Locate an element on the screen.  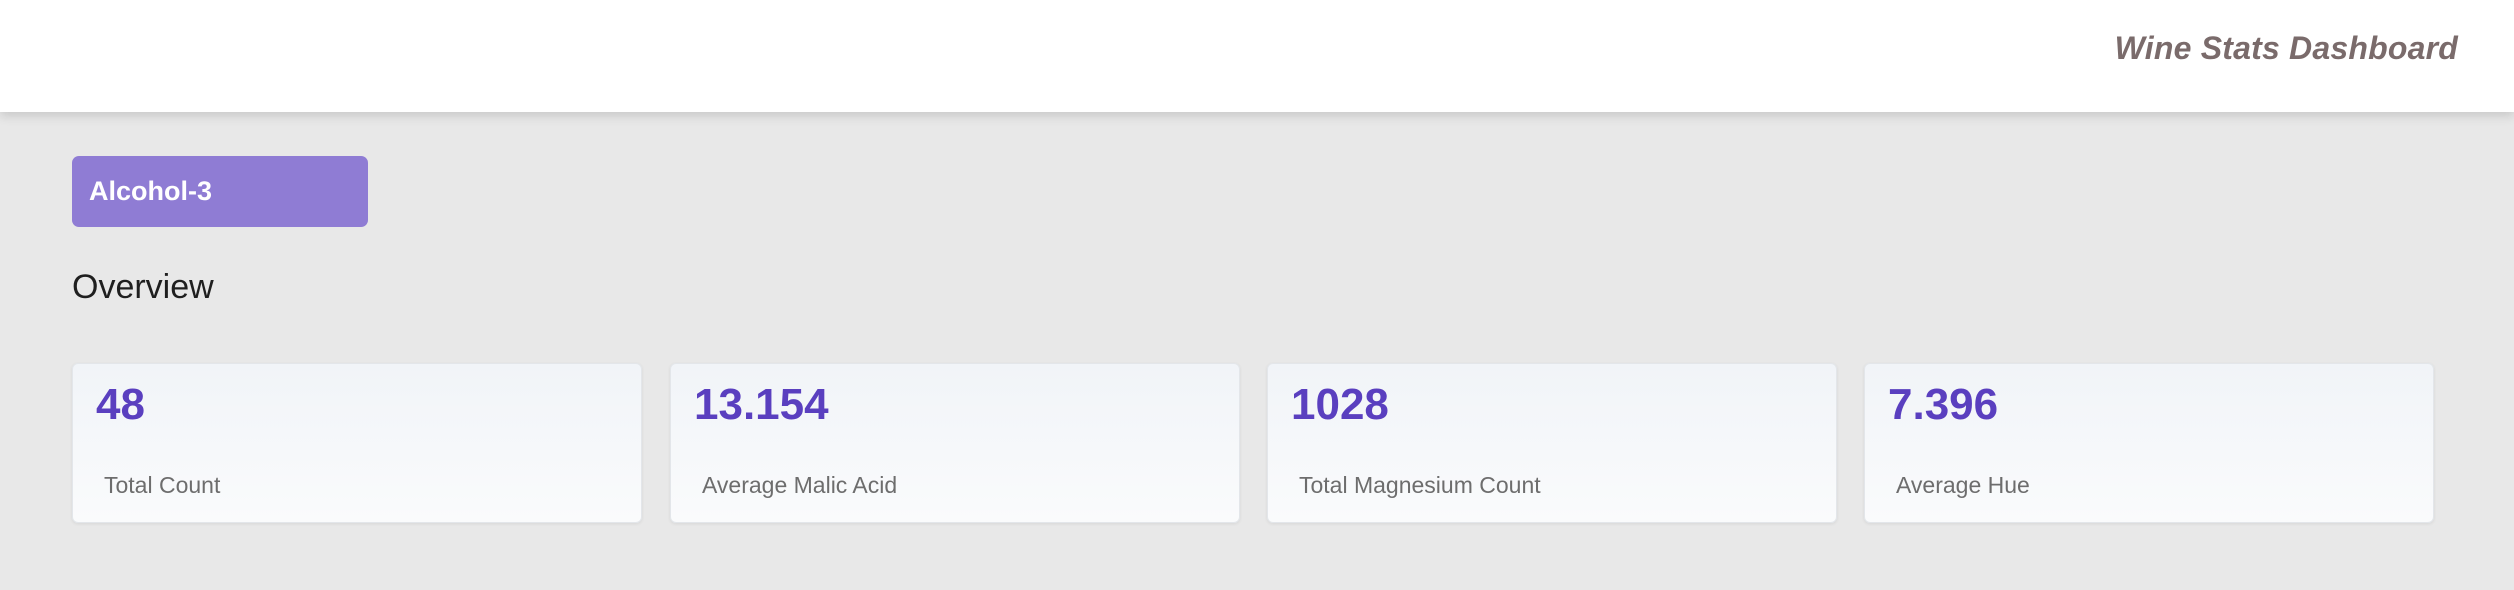
app-title: Wine Stats Dashboard is located at coordinates (2286, 48).